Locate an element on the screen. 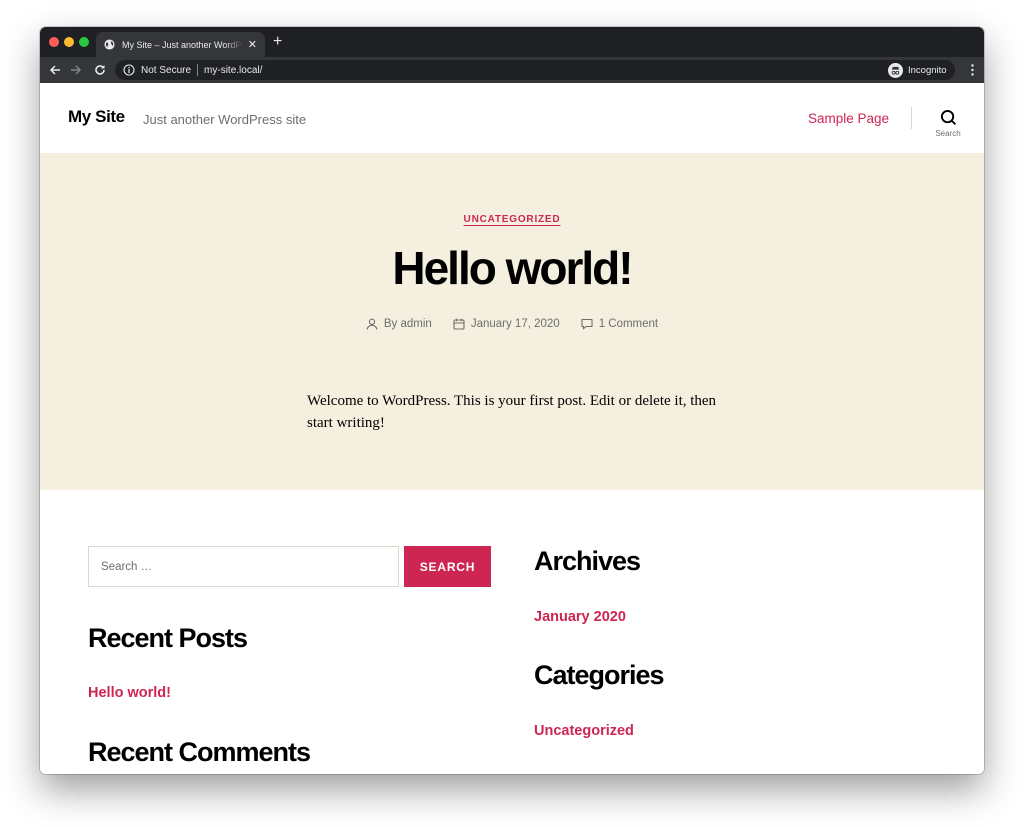  arrow-left-icon is located at coordinates (54, 70).